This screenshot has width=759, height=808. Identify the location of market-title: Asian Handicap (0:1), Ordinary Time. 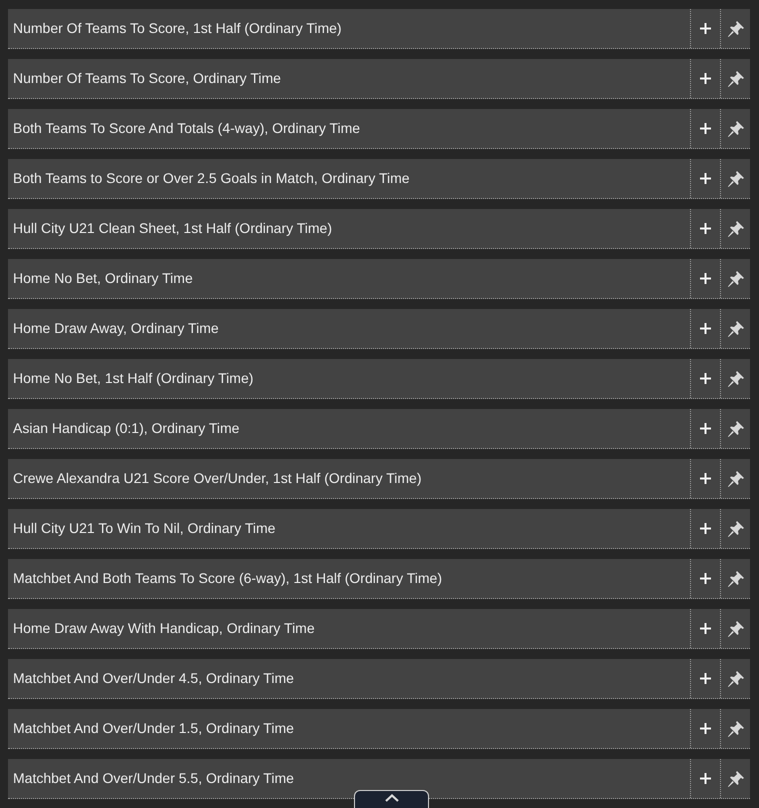
(126, 428).